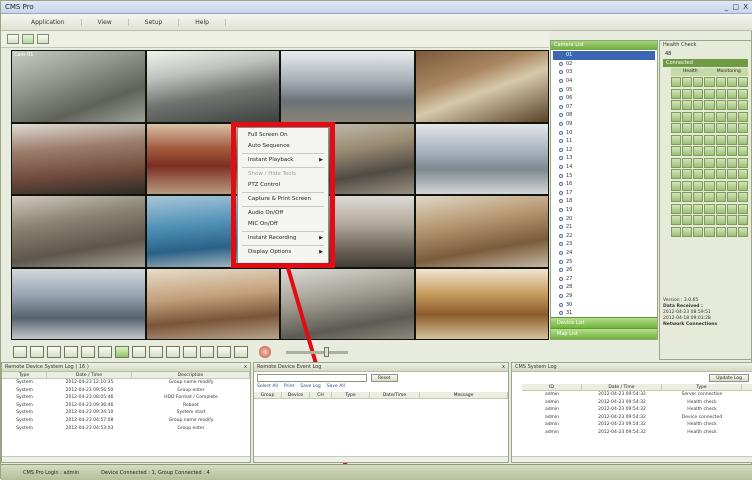 Image resolution: width=752 pixels, height=480 pixels. Describe the element at coordinates (283, 160) in the screenshot. I see `context-menu-item: Instant Playback ▶` at that location.